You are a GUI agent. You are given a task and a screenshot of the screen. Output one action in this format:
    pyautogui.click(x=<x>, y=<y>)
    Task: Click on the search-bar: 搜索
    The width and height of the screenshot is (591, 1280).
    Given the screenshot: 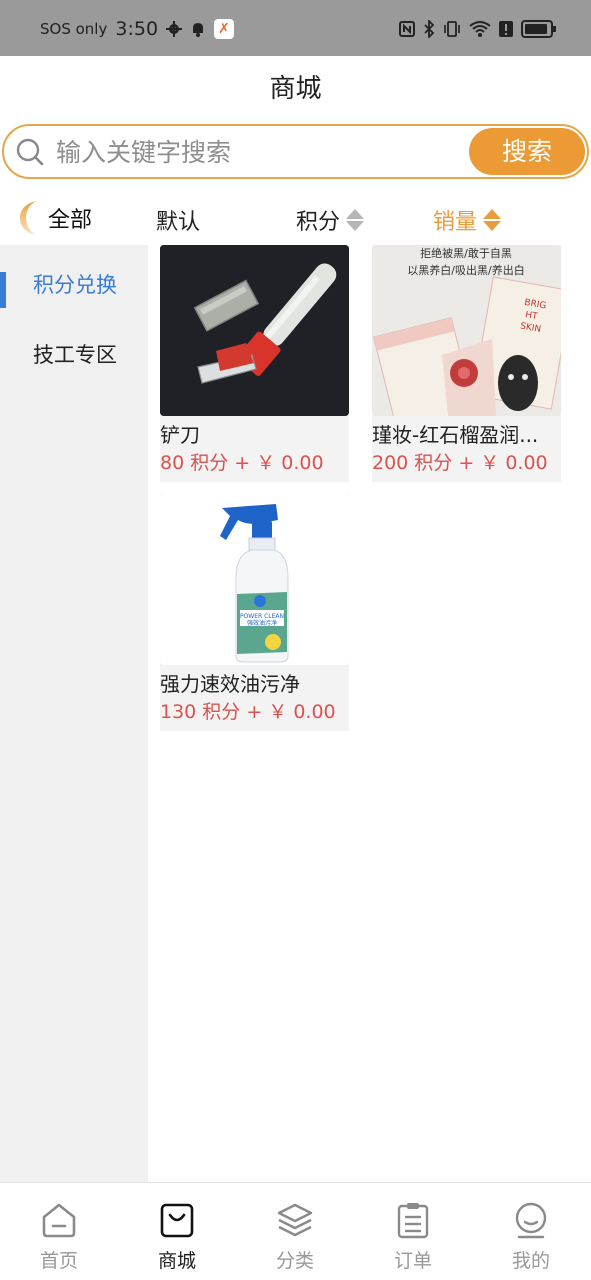 What is the action you would take?
    pyautogui.click(x=295, y=151)
    